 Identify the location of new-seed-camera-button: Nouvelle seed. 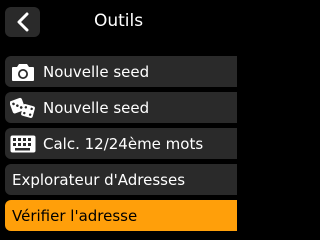
(121, 71).